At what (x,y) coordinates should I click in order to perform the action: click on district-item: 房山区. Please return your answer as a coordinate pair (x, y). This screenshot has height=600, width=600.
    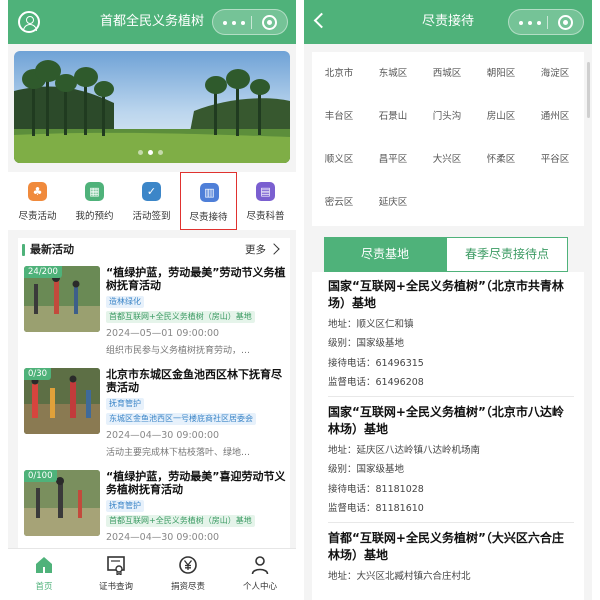
    Looking at the image, I should click on (501, 116).